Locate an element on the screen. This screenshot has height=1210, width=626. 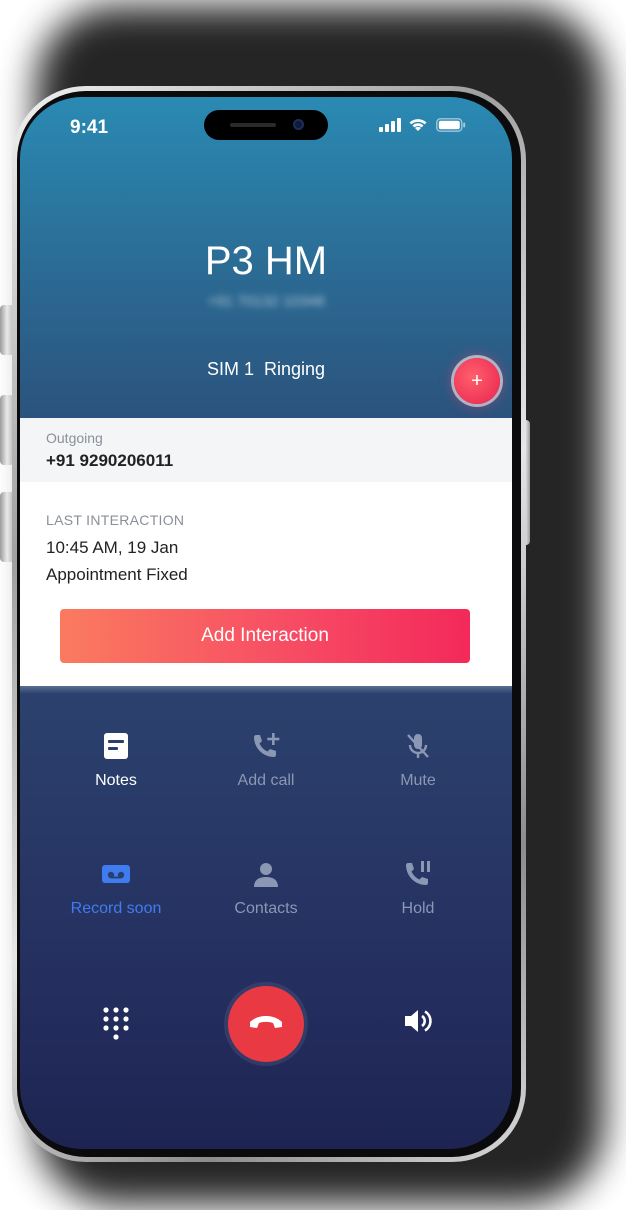
notes-label: Notes is located at coordinates (116, 780).